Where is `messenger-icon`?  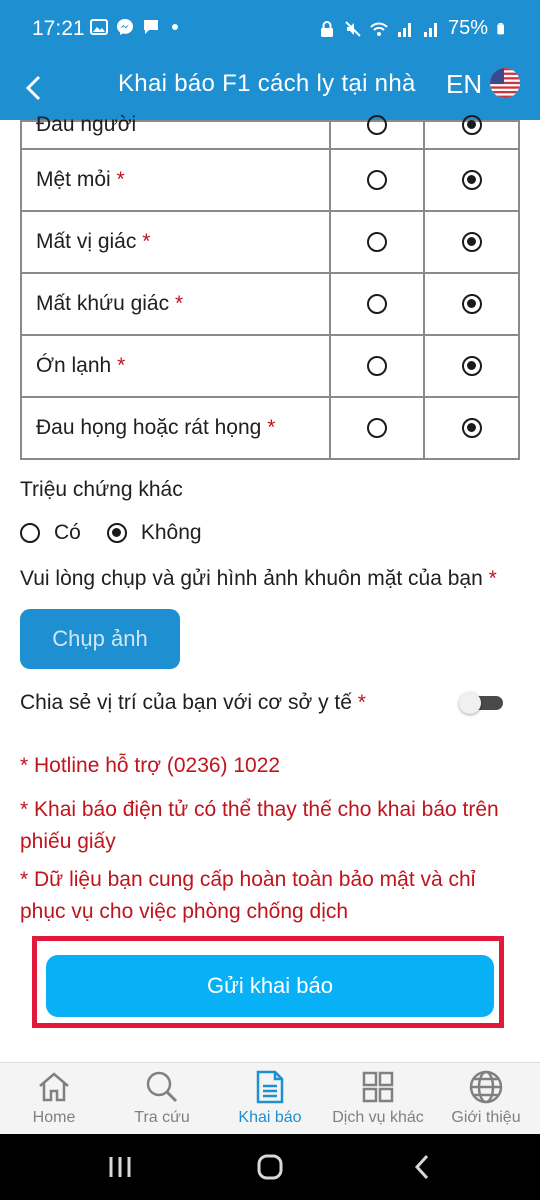 messenger-icon is located at coordinates (125, 27).